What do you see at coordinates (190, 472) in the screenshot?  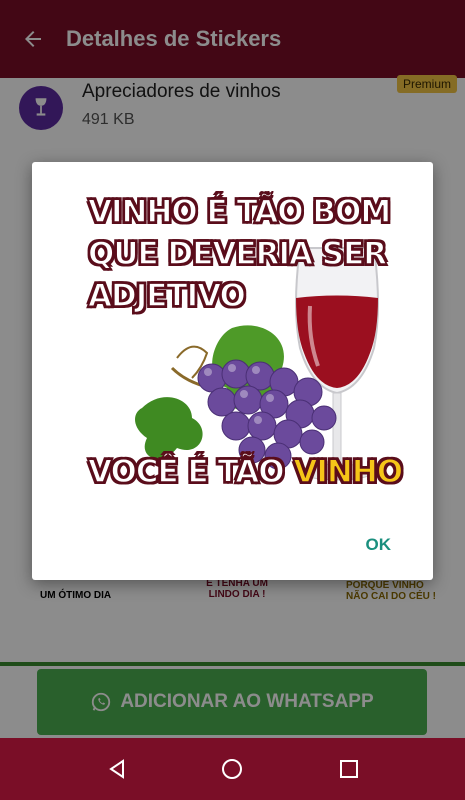 I see `sticker-text-prefix: VOCÊ É TÃO` at bounding box center [190, 472].